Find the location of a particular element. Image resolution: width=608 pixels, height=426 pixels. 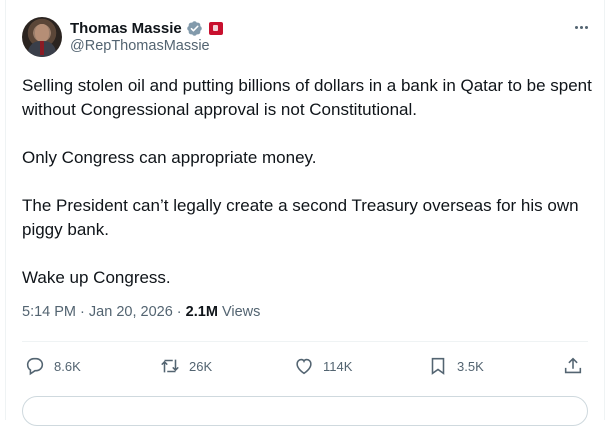

reply-input is located at coordinates (305, 411).